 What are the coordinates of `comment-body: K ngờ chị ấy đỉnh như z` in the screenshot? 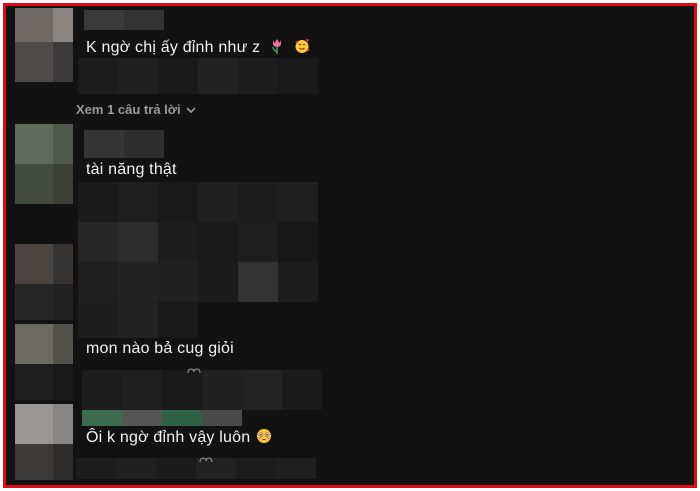 It's located at (173, 47).